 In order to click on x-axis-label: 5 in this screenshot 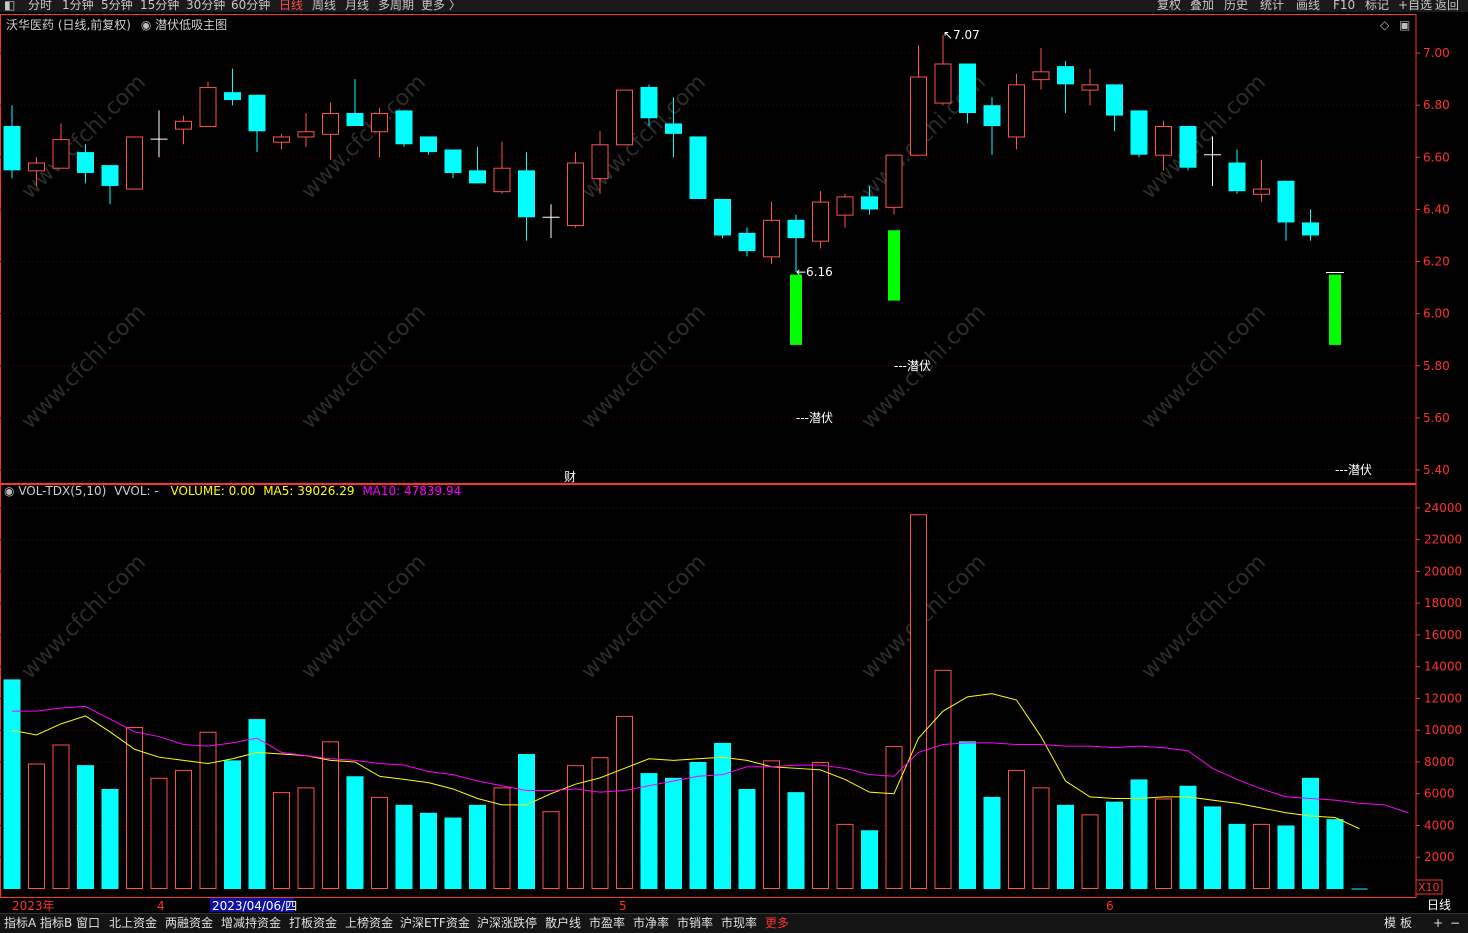, I will do `click(623, 906)`.